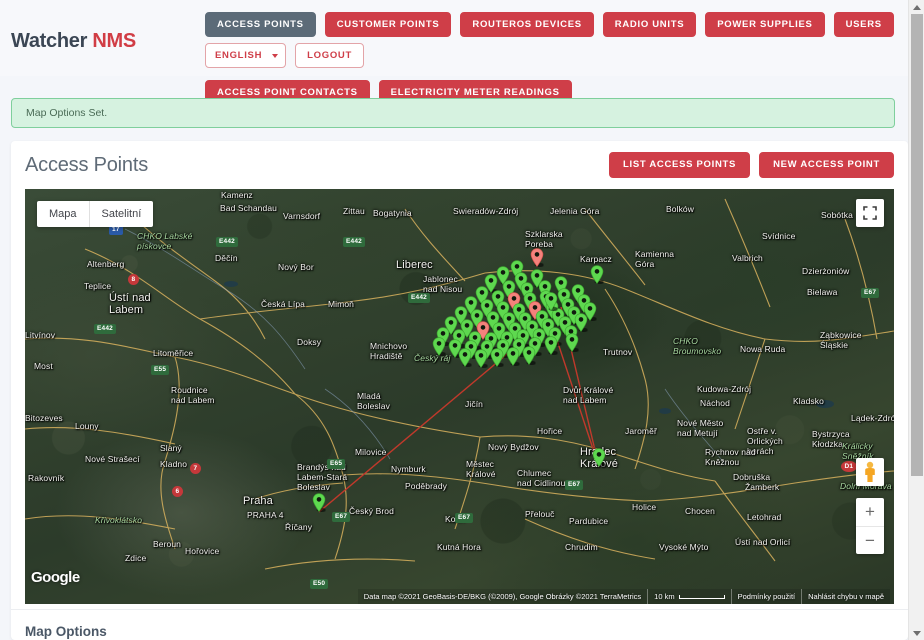  What do you see at coordinates (329, 55) in the screenshot?
I see `logout-button: LOGOUT` at bounding box center [329, 55].